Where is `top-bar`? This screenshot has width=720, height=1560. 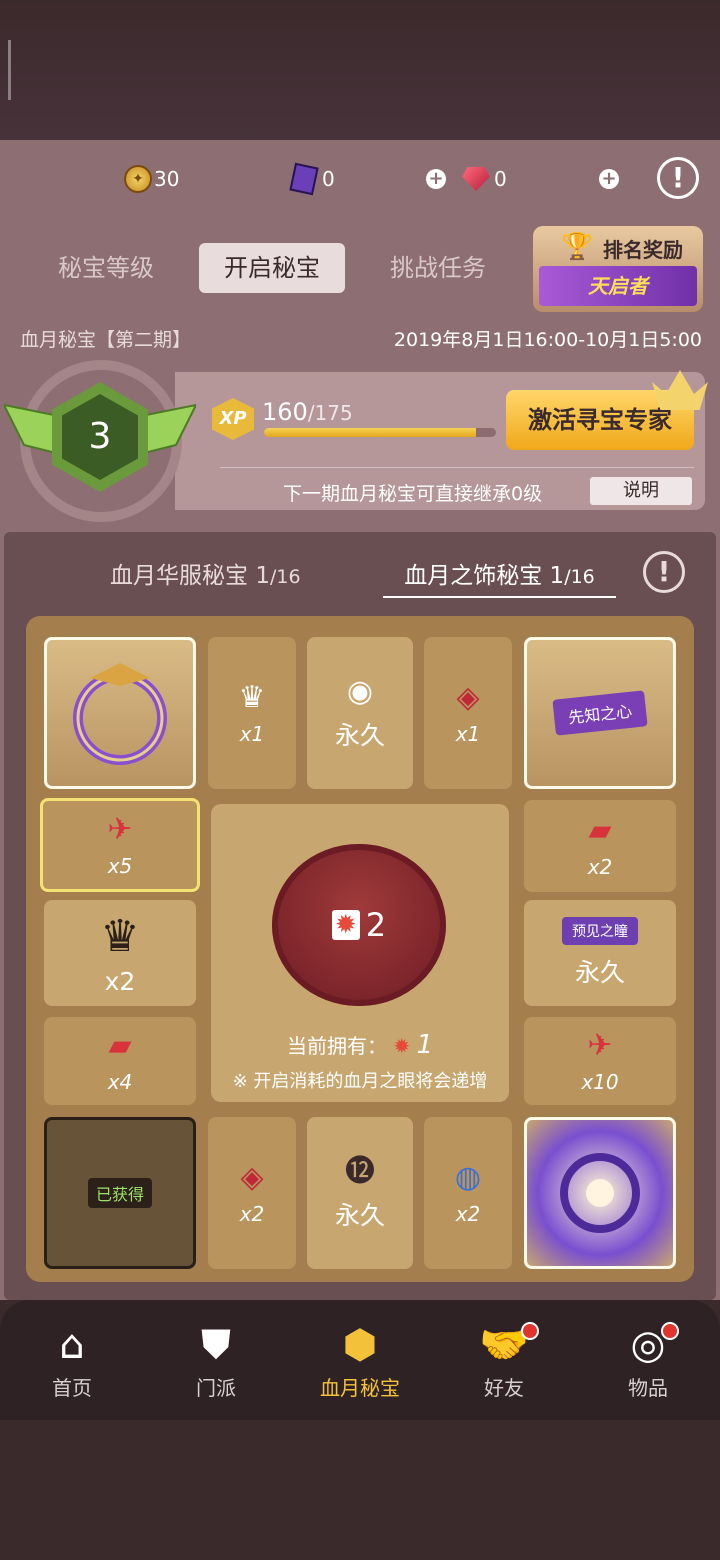
top-bar is located at coordinates (360, 70).